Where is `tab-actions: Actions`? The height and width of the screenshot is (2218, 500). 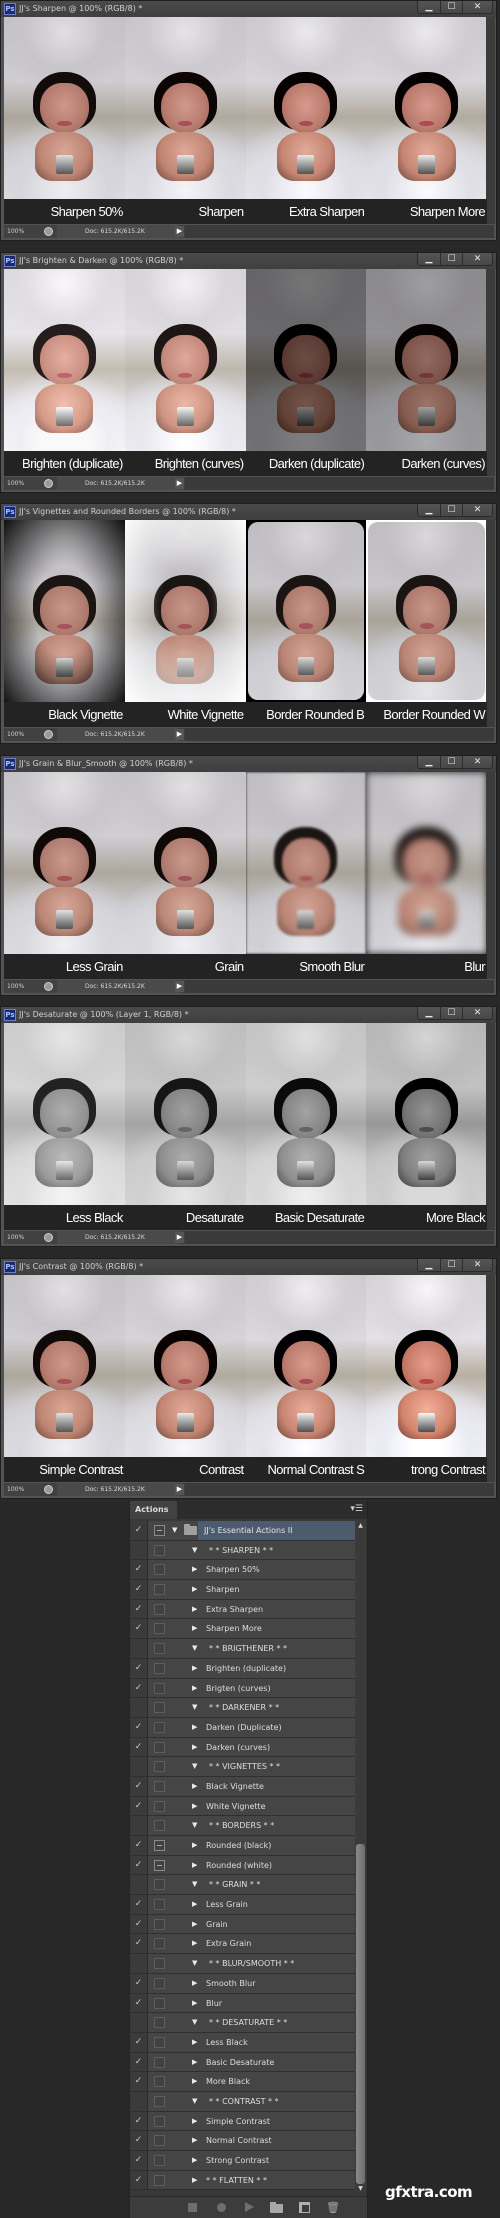 tab-actions: Actions is located at coordinates (153, 1510).